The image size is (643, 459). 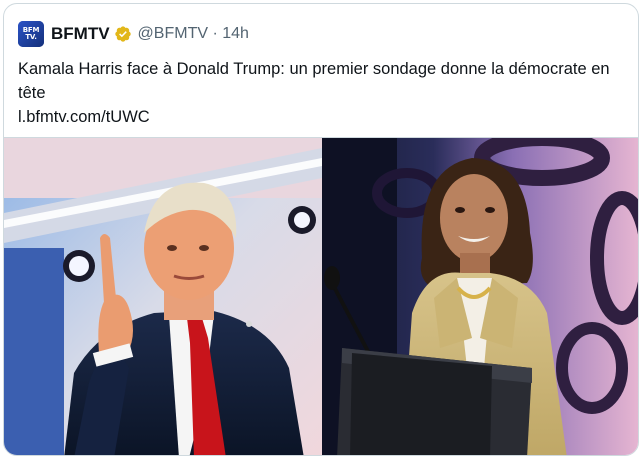 What do you see at coordinates (80, 34) in the screenshot?
I see `author-name: BFMTV` at bounding box center [80, 34].